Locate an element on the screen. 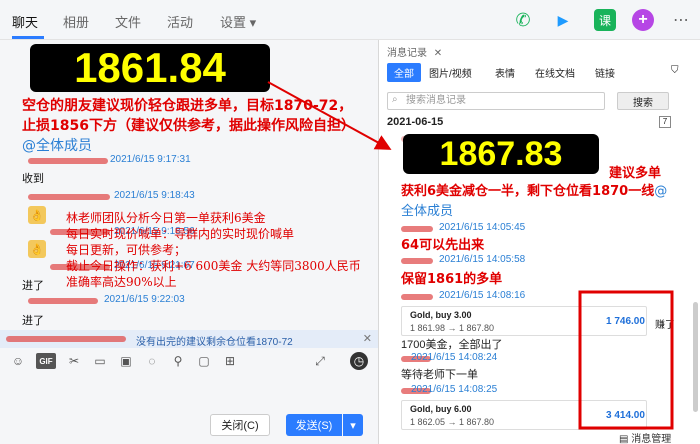 Image resolution: width=700 pixels, height=444 pixels. timestamp: 2021/6/15 9:22:03 is located at coordinates (144, 299).